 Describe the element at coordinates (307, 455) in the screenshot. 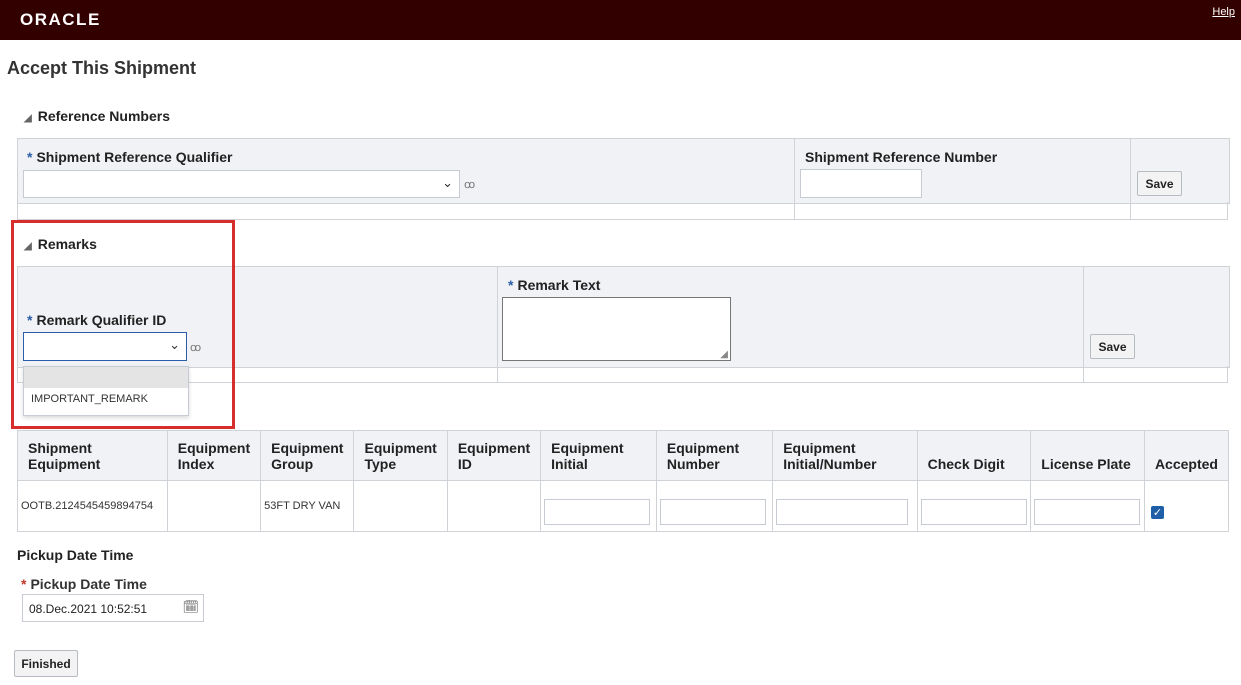

I see `column-header: Equipment Group` at that location.